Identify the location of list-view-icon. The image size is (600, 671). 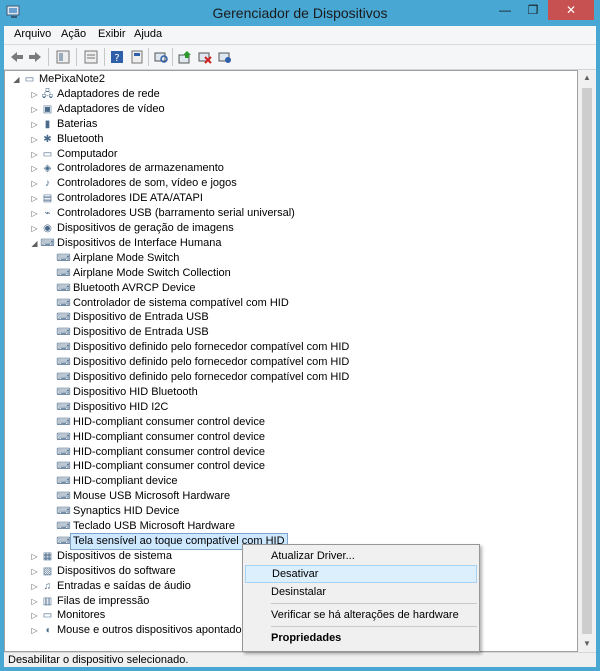
(91, 57).